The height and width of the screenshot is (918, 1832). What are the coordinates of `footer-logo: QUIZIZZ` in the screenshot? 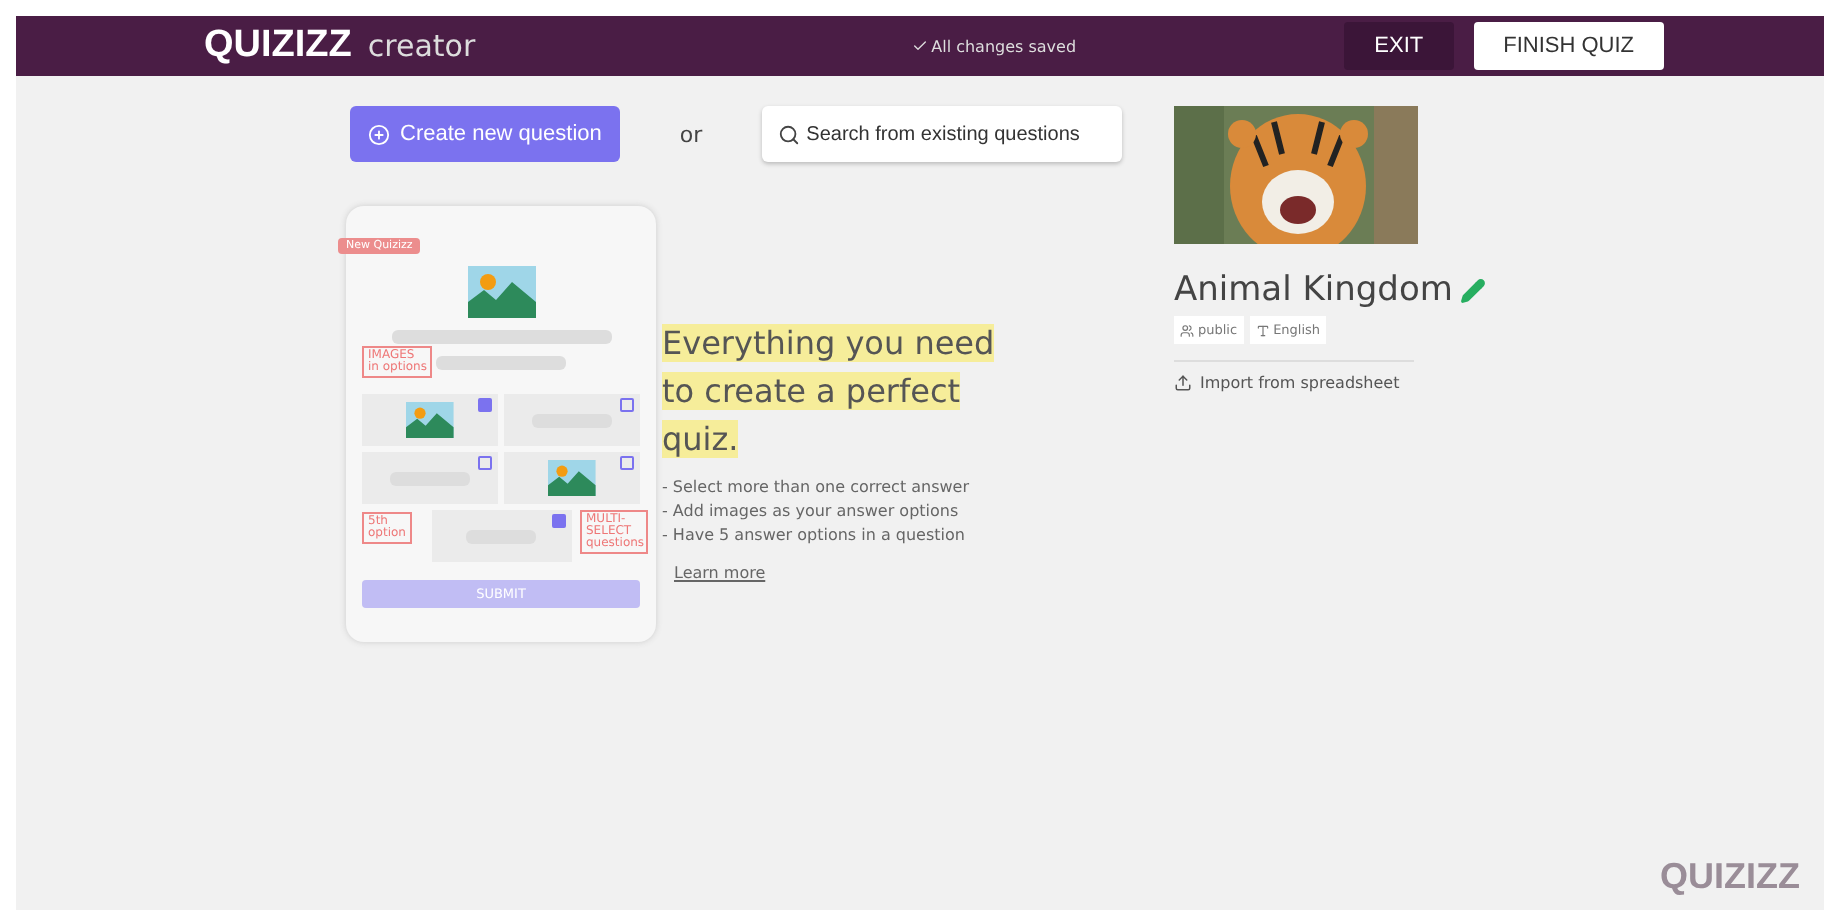 It's located at (1730, 877).